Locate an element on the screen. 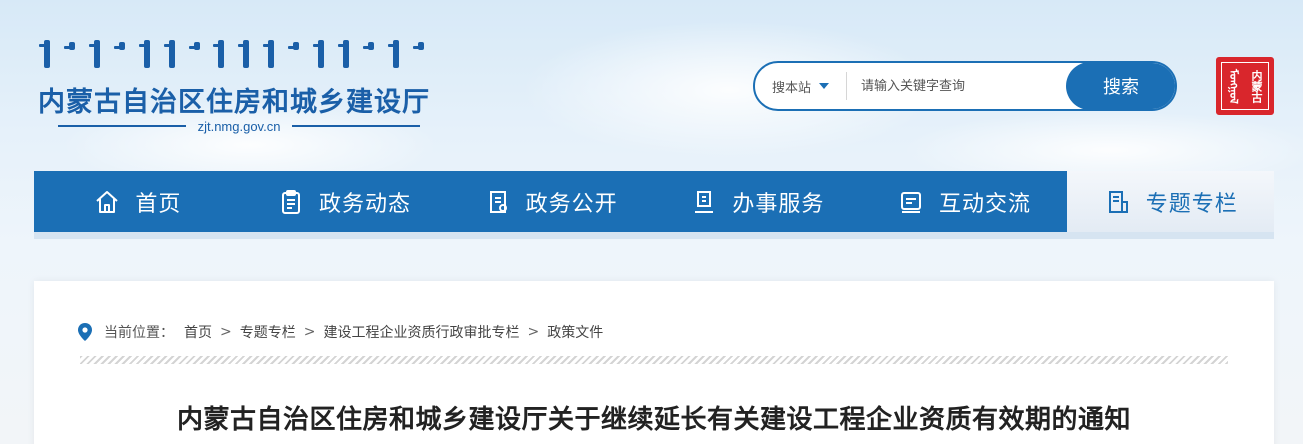  seal-text-mongolian: ᠮᠣᠩᠭᠣᠯ is located at coordinates (1233, 86).